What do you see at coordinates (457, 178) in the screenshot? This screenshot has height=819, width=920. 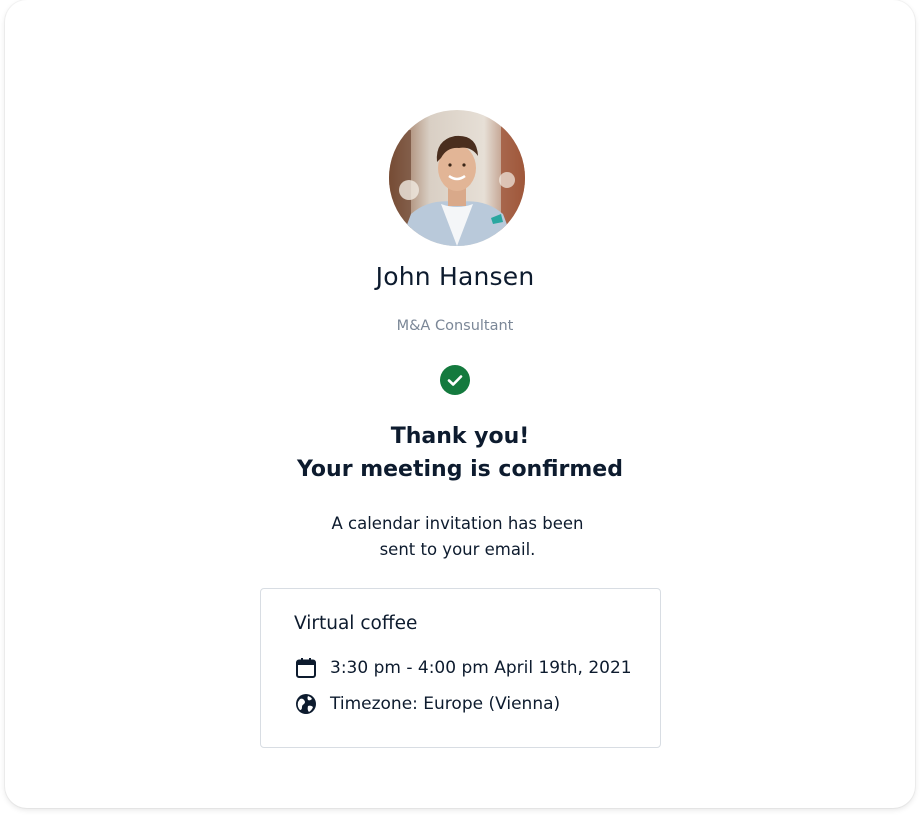 I see `avatar` at bounding box center [457, 178].